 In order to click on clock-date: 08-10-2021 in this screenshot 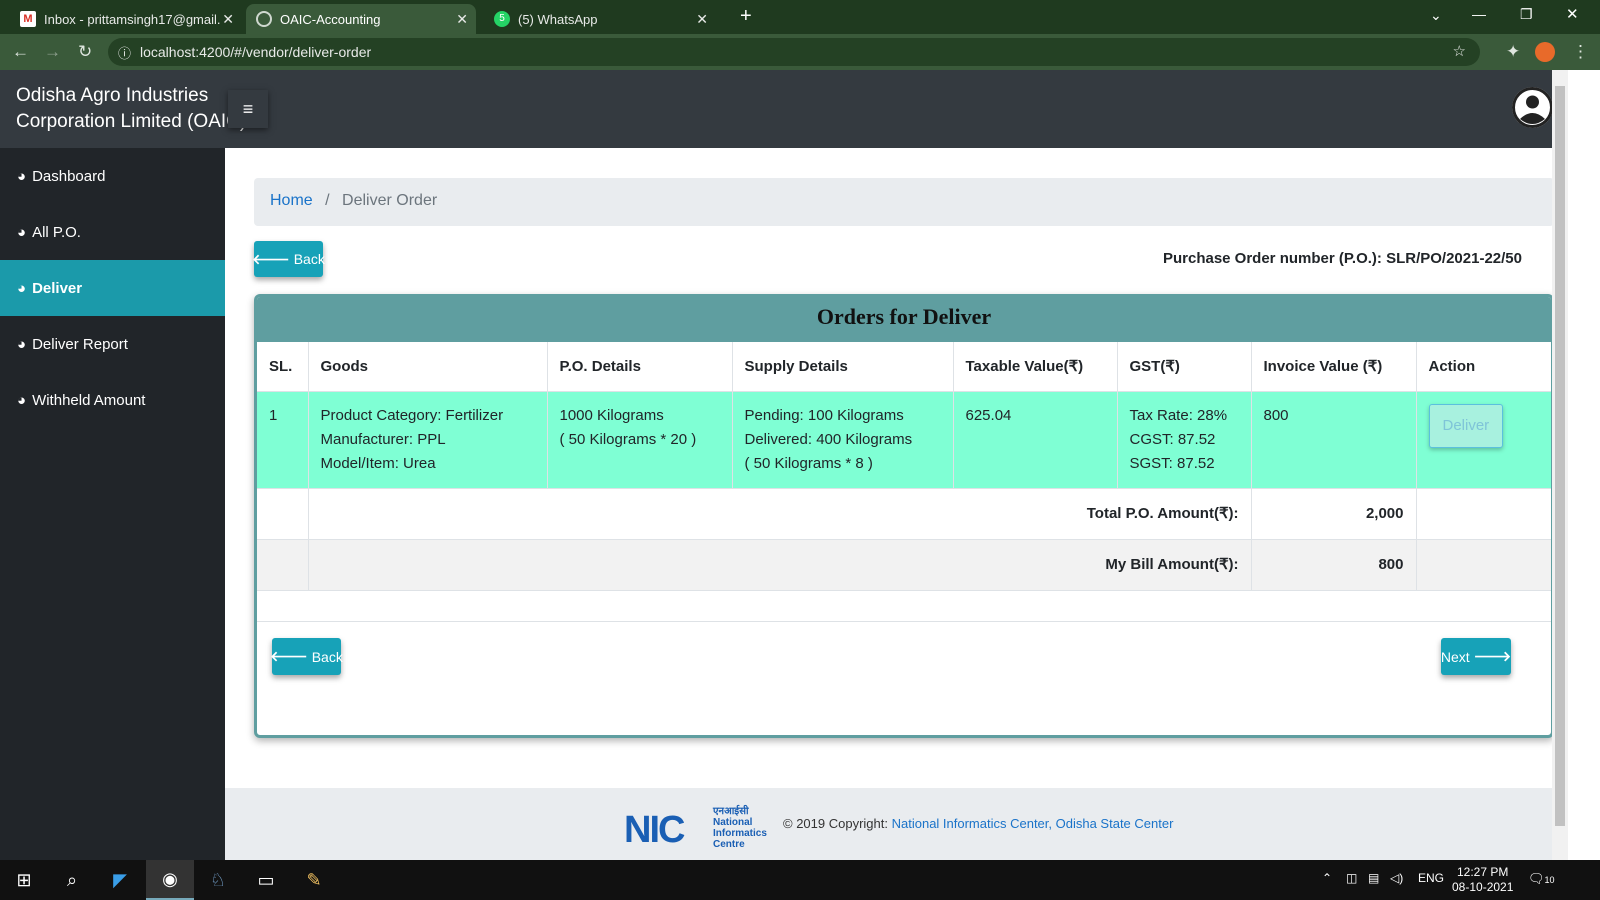, I will do `click(1483, 887)`.